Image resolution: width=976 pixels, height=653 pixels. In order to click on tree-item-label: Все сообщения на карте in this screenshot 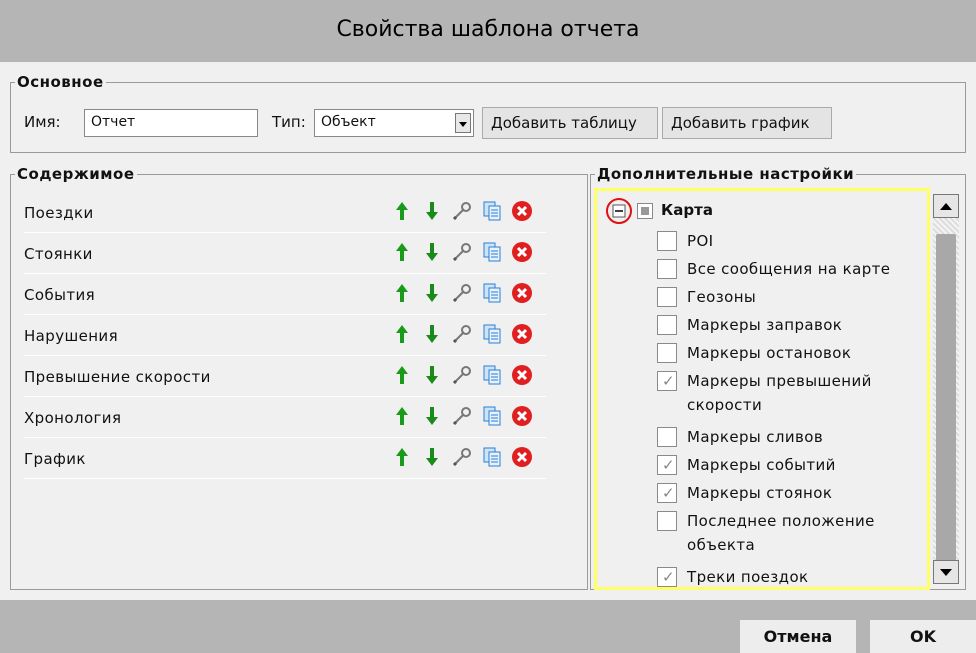, I will do `click(789, 269)`.